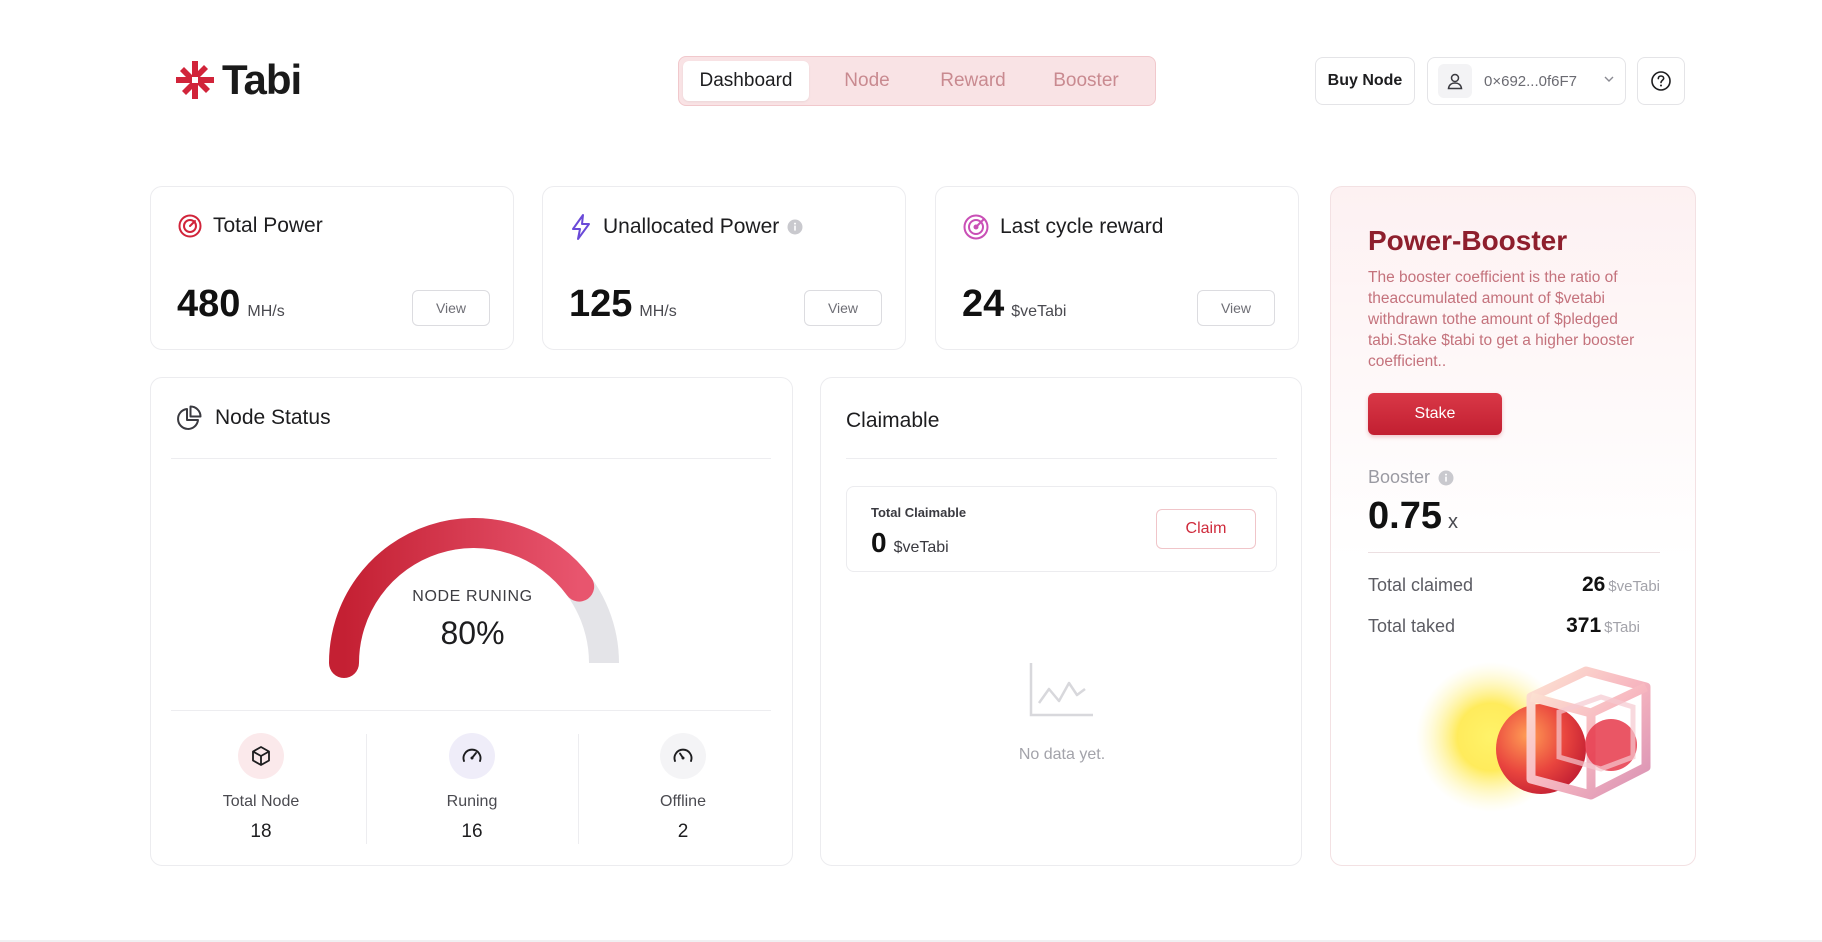 This screenshot has width=1822, height=942. Describe the element at coordinates (332, 268) in the screenshot. I see `total-power-card: Total Power 480 MH/s View` at that location.